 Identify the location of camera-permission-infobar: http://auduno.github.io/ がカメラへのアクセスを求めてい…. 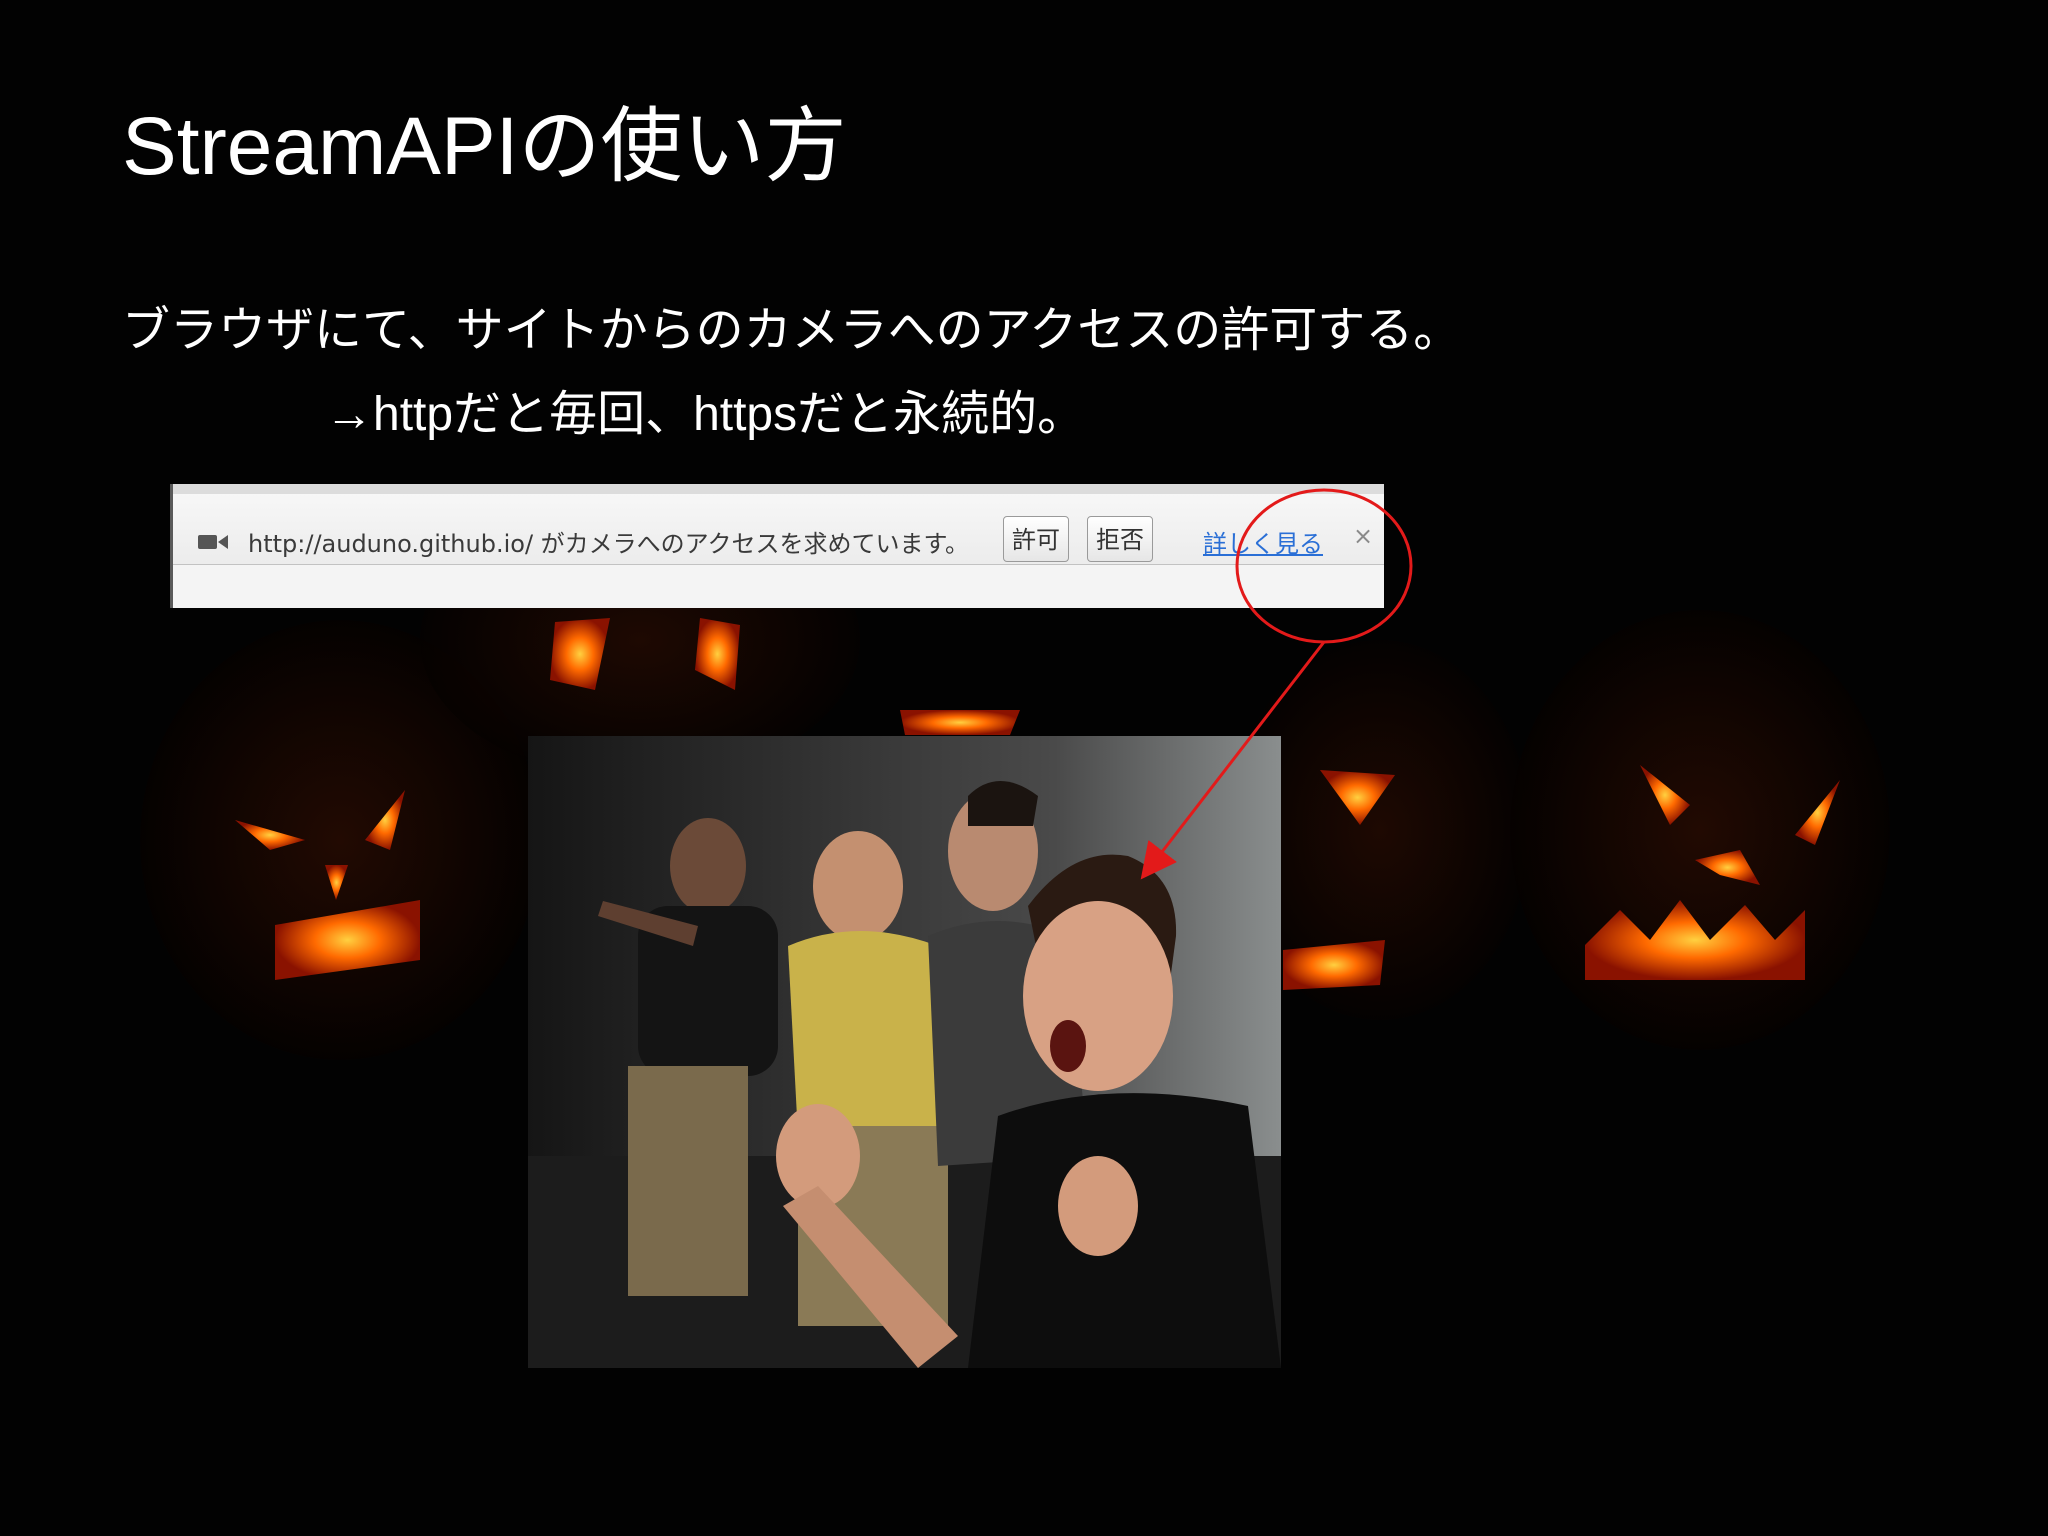
(777, 546).